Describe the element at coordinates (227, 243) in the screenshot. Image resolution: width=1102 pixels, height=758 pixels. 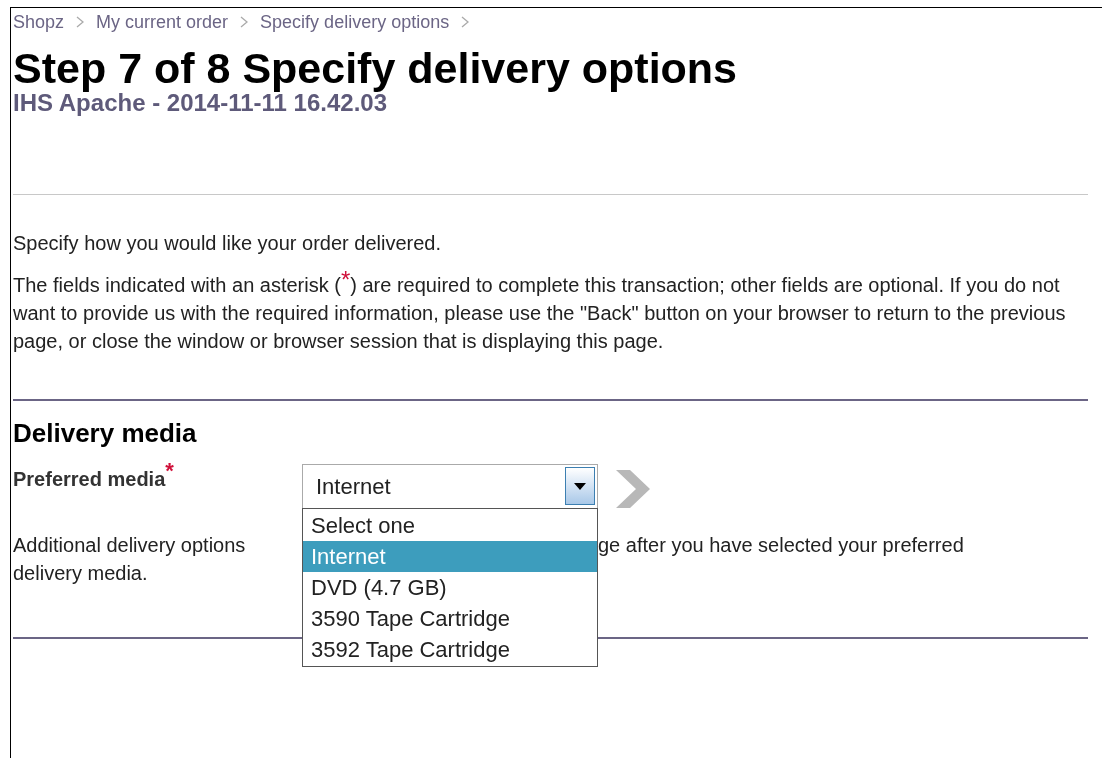
I see `intro-text: Specify how you would like your order delivered.` at that location.